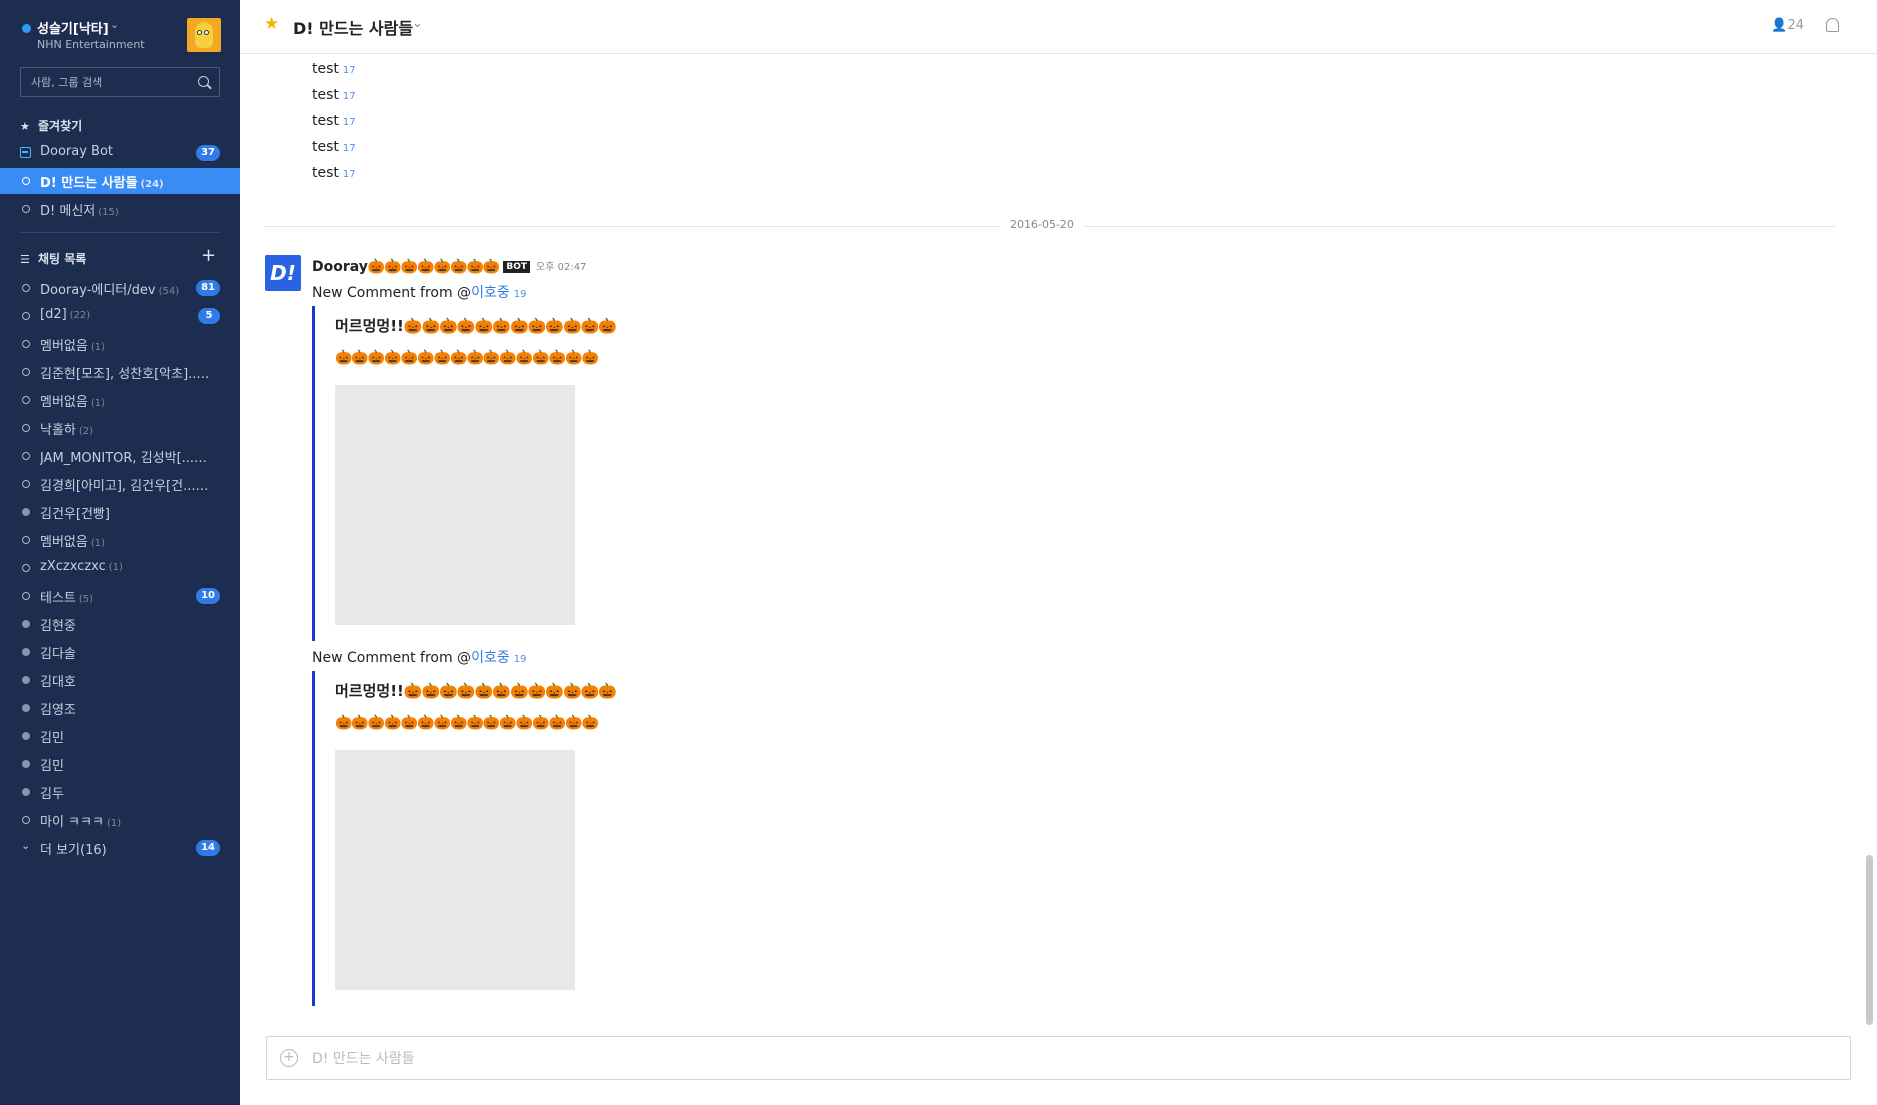 This screenshot has height=1105, width=1877. I want to click on sidebar-item: Dooray-에디터/dev (54) 81, so click(120, 288).